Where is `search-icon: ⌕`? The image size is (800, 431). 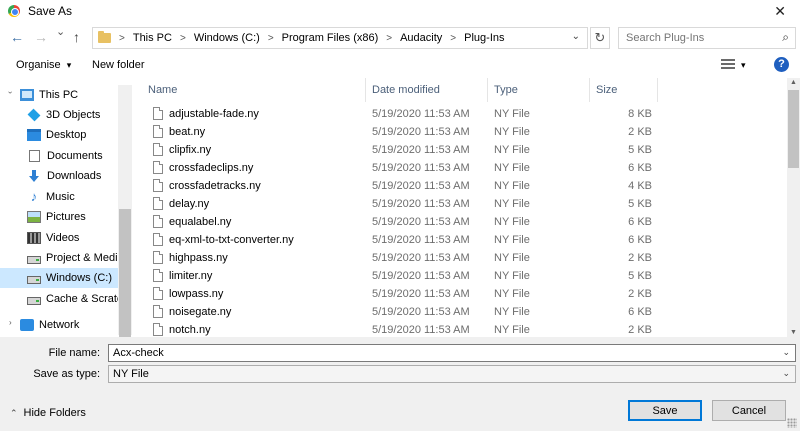 search-icon: ⌕ is located at coordinates (785, 37).